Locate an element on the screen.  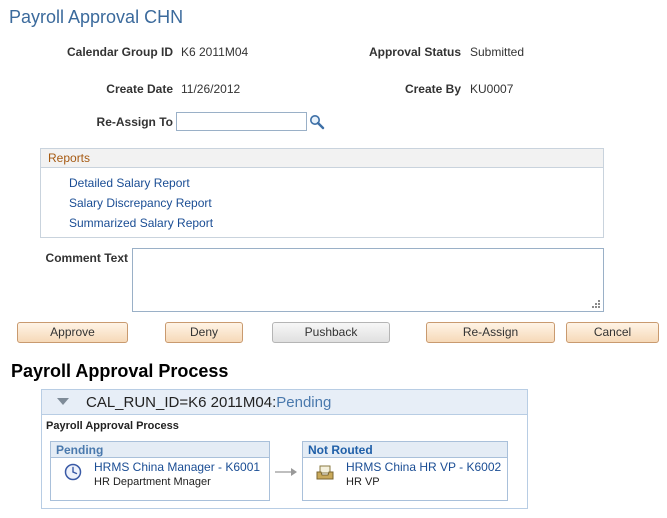
step-approver-link: HRMS China HR VP - K6002 is located at coordinates (423, 467).